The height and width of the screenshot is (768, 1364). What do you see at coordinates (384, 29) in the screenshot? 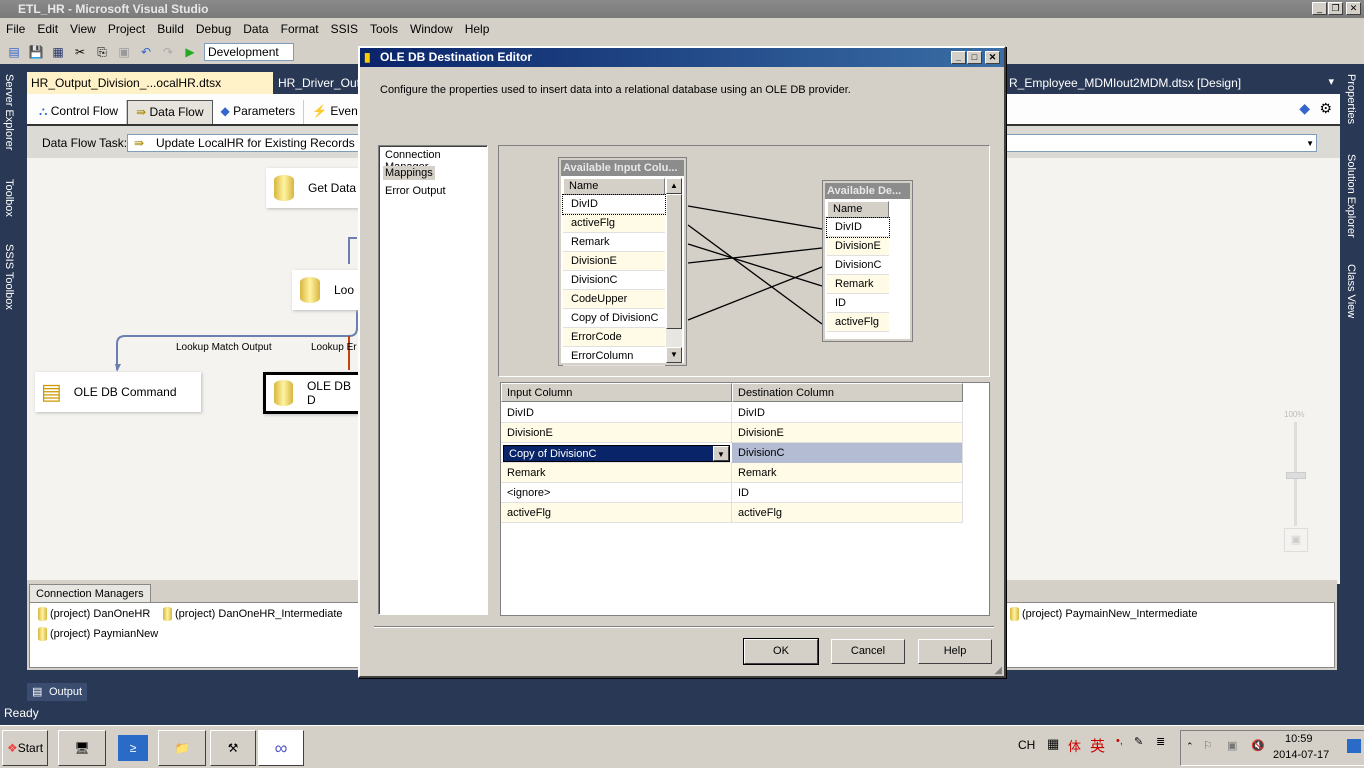
I see `menu-tools: Tools` at bounding box center [384, 29].